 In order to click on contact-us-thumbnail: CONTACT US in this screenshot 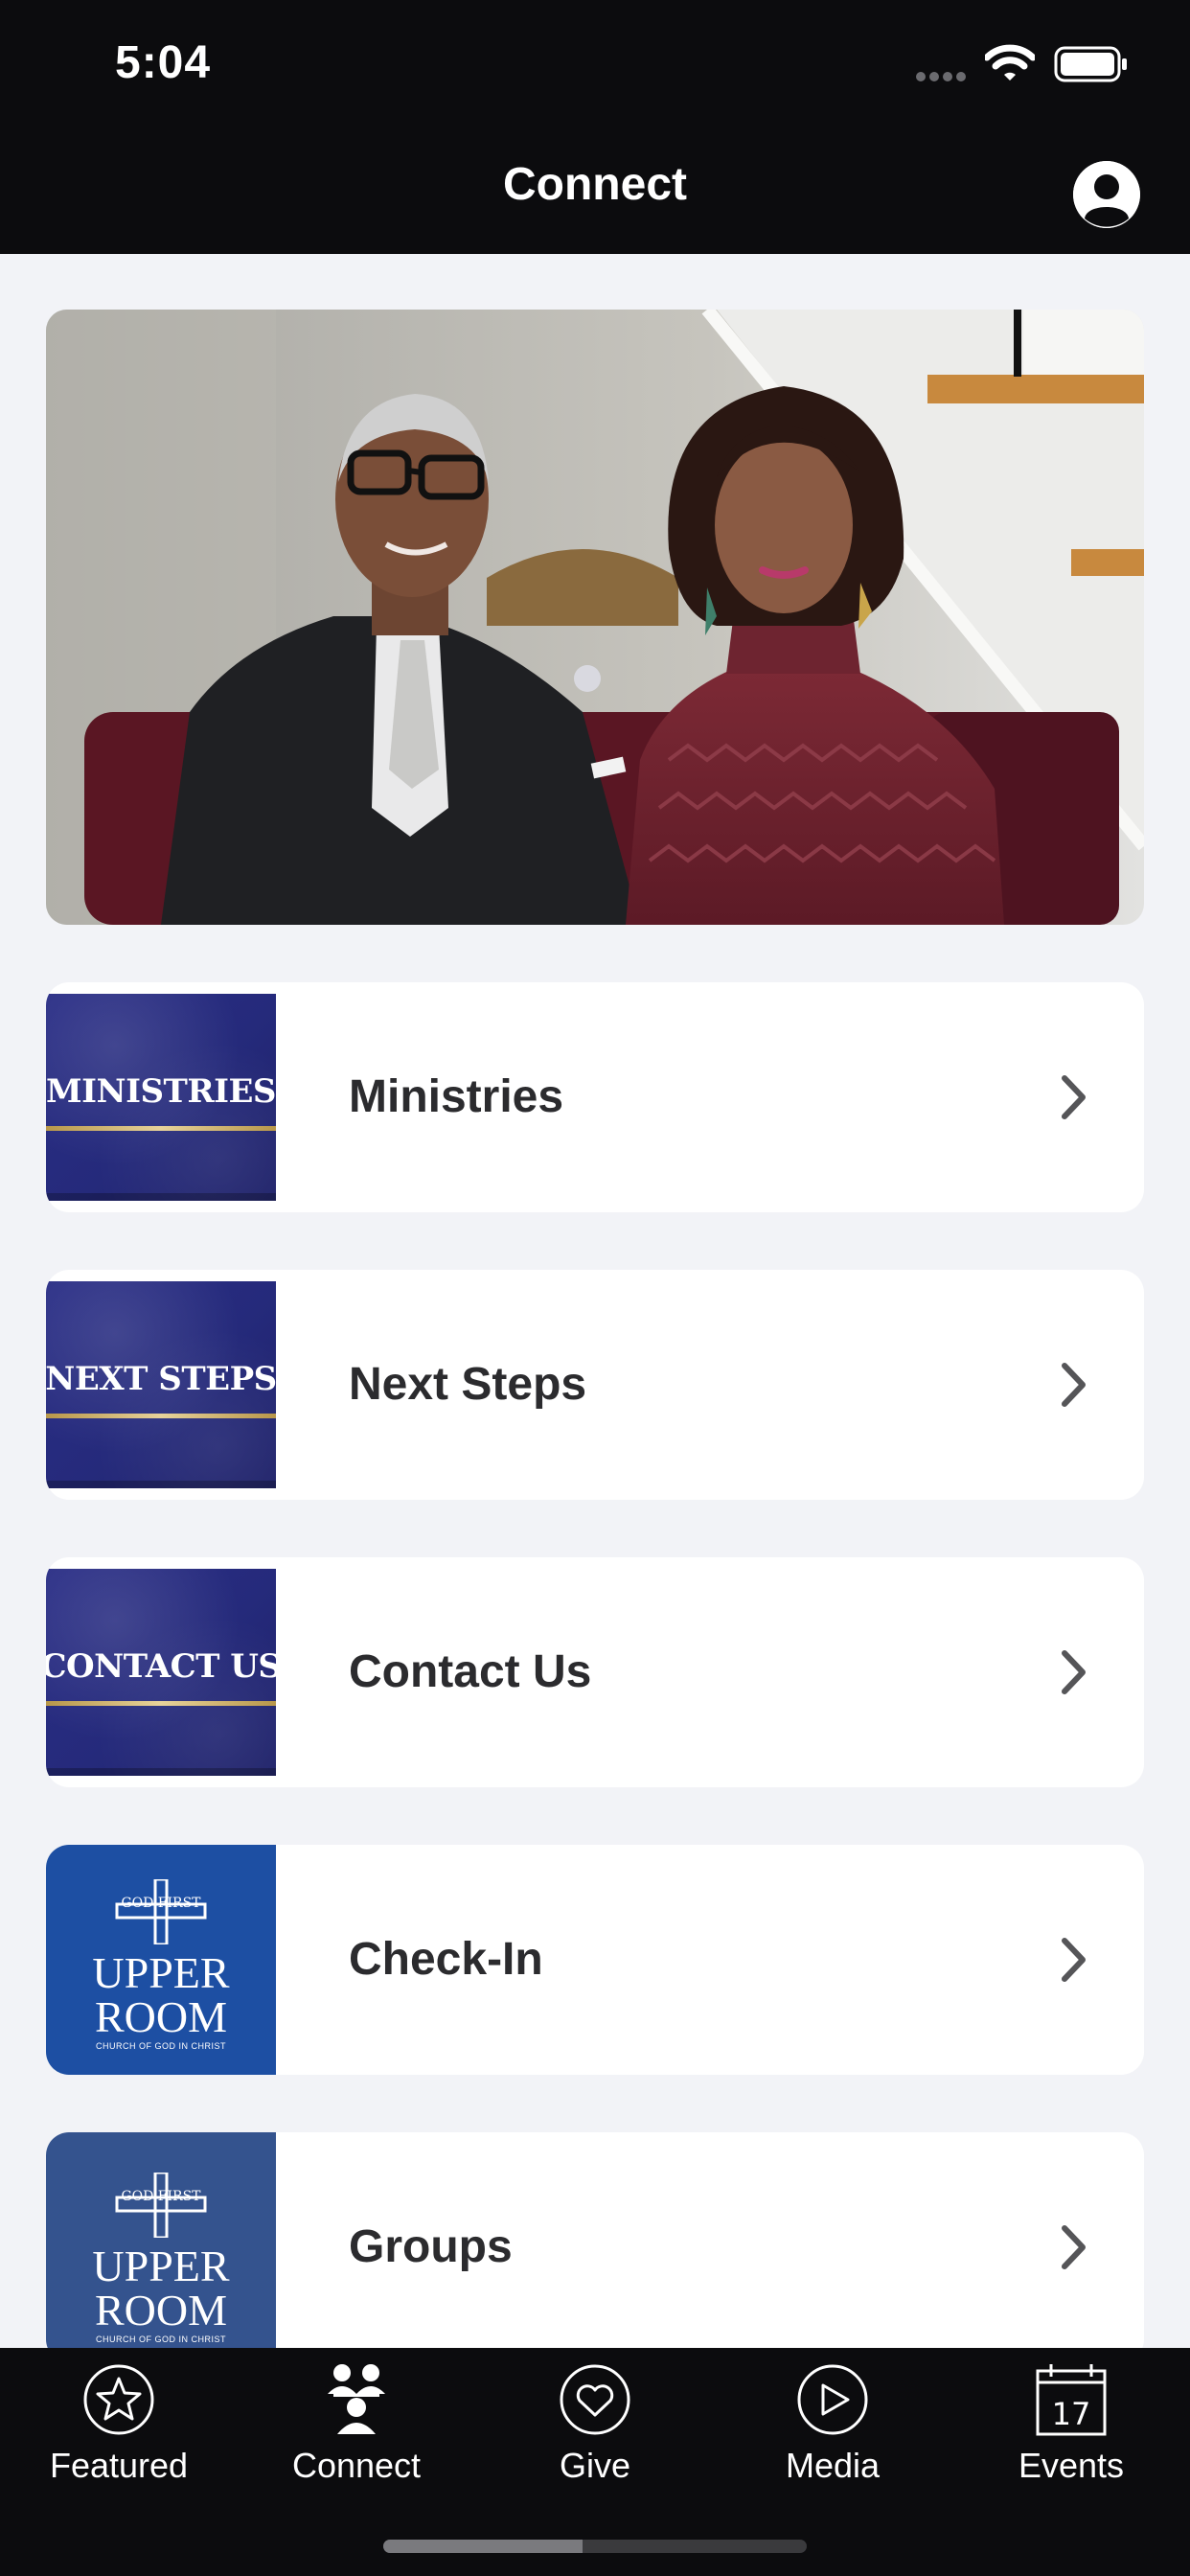, I will do `click(161, 1672)`.